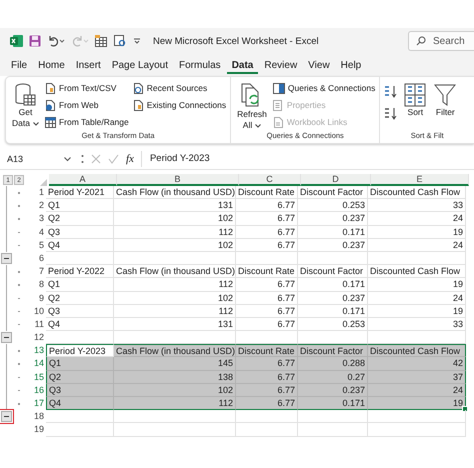 This screenshot has height=468, width=474. I want to click on ribbon-button: From Web, so click(86, 105).